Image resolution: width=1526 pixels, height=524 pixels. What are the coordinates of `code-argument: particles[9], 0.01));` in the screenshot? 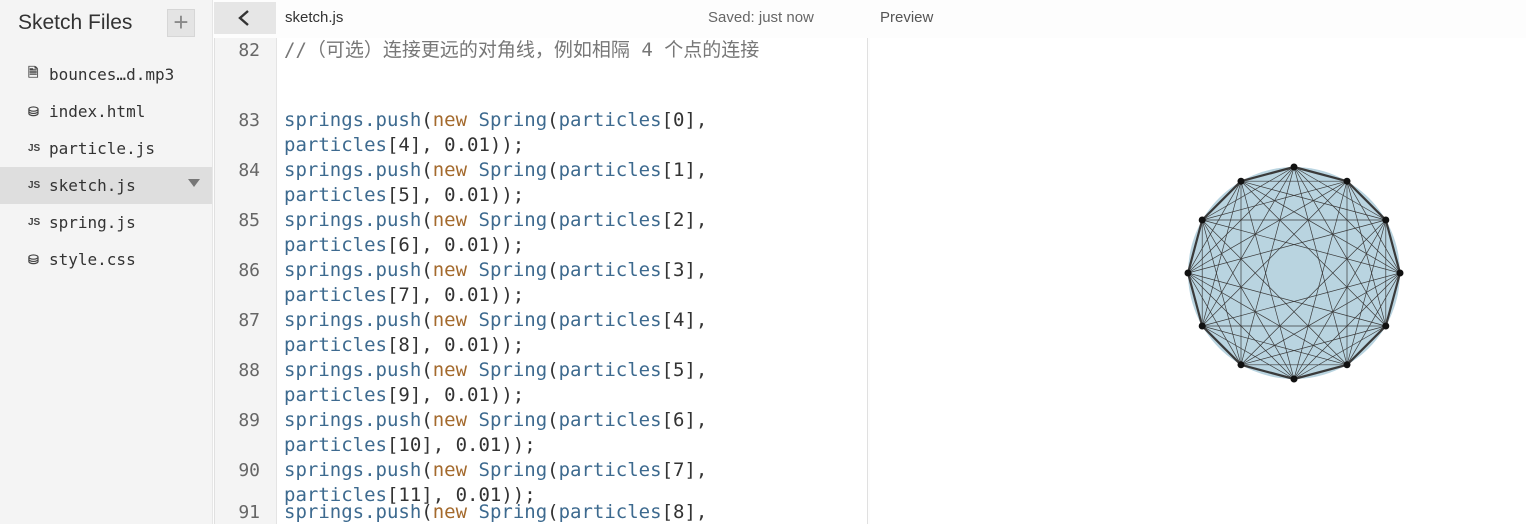 It's located at (404, 395).